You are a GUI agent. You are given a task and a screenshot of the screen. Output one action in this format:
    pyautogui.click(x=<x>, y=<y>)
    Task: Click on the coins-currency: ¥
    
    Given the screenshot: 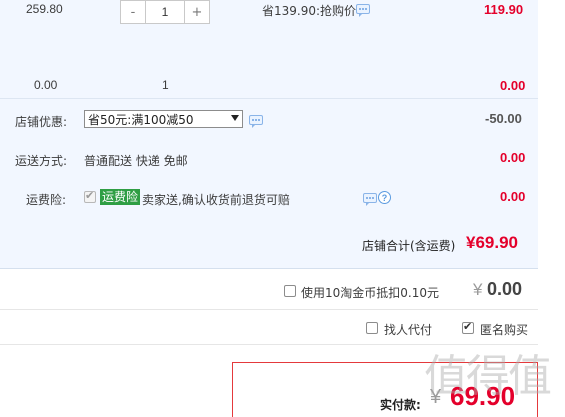 What is the action you would take?
    pyautogui.click(x=478, y=289)
    